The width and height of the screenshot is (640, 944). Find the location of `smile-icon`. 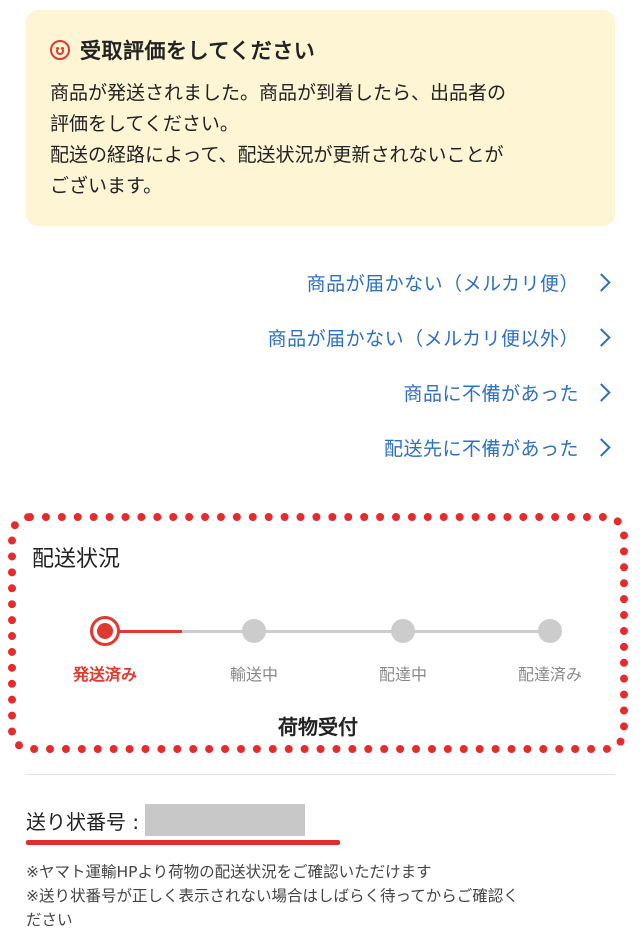

smile-icon is located at coordinates (60, 50).